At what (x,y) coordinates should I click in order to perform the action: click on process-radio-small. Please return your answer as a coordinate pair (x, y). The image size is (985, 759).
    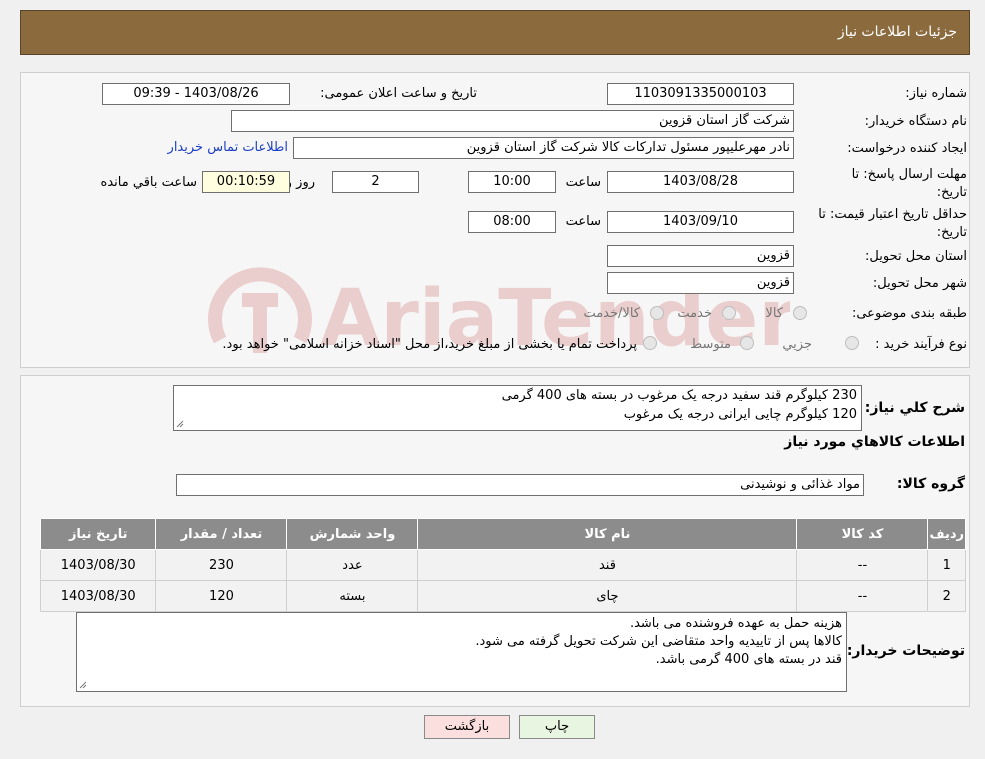
    Looking at the image, I should click on (852, 343).